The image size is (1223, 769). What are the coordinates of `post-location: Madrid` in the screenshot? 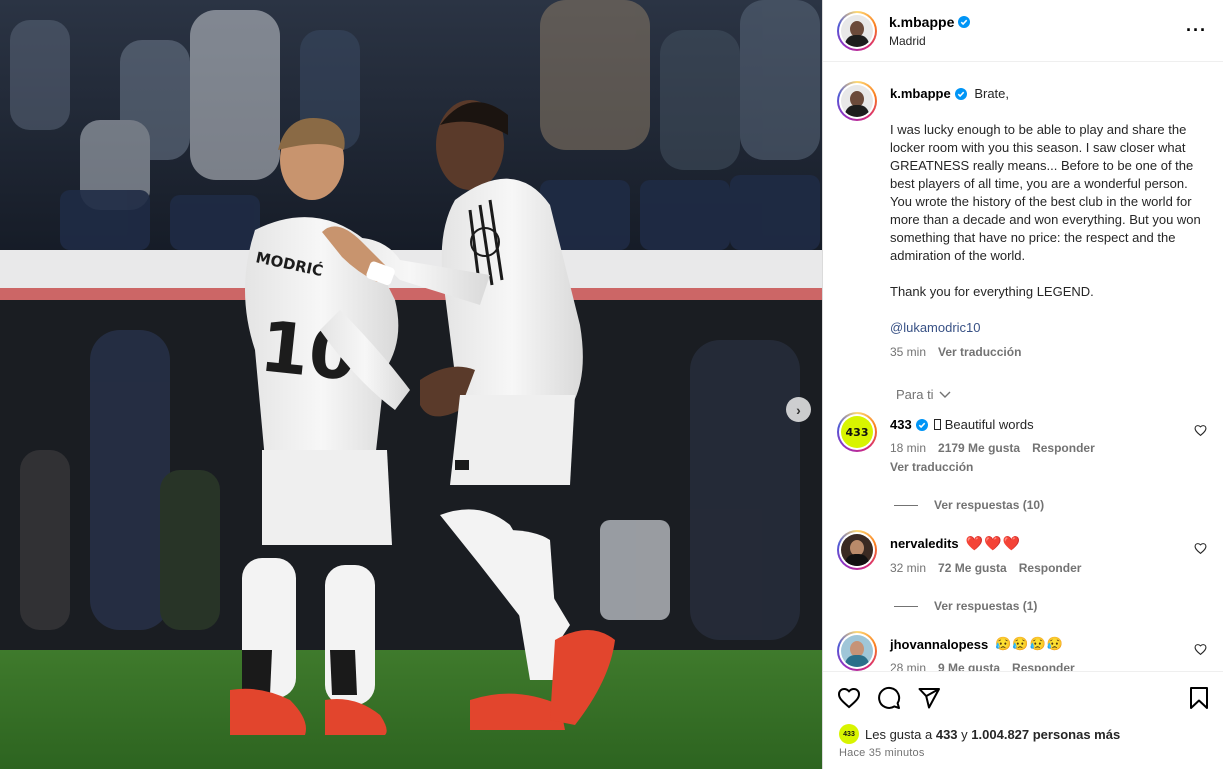 It's located at (929, 41).